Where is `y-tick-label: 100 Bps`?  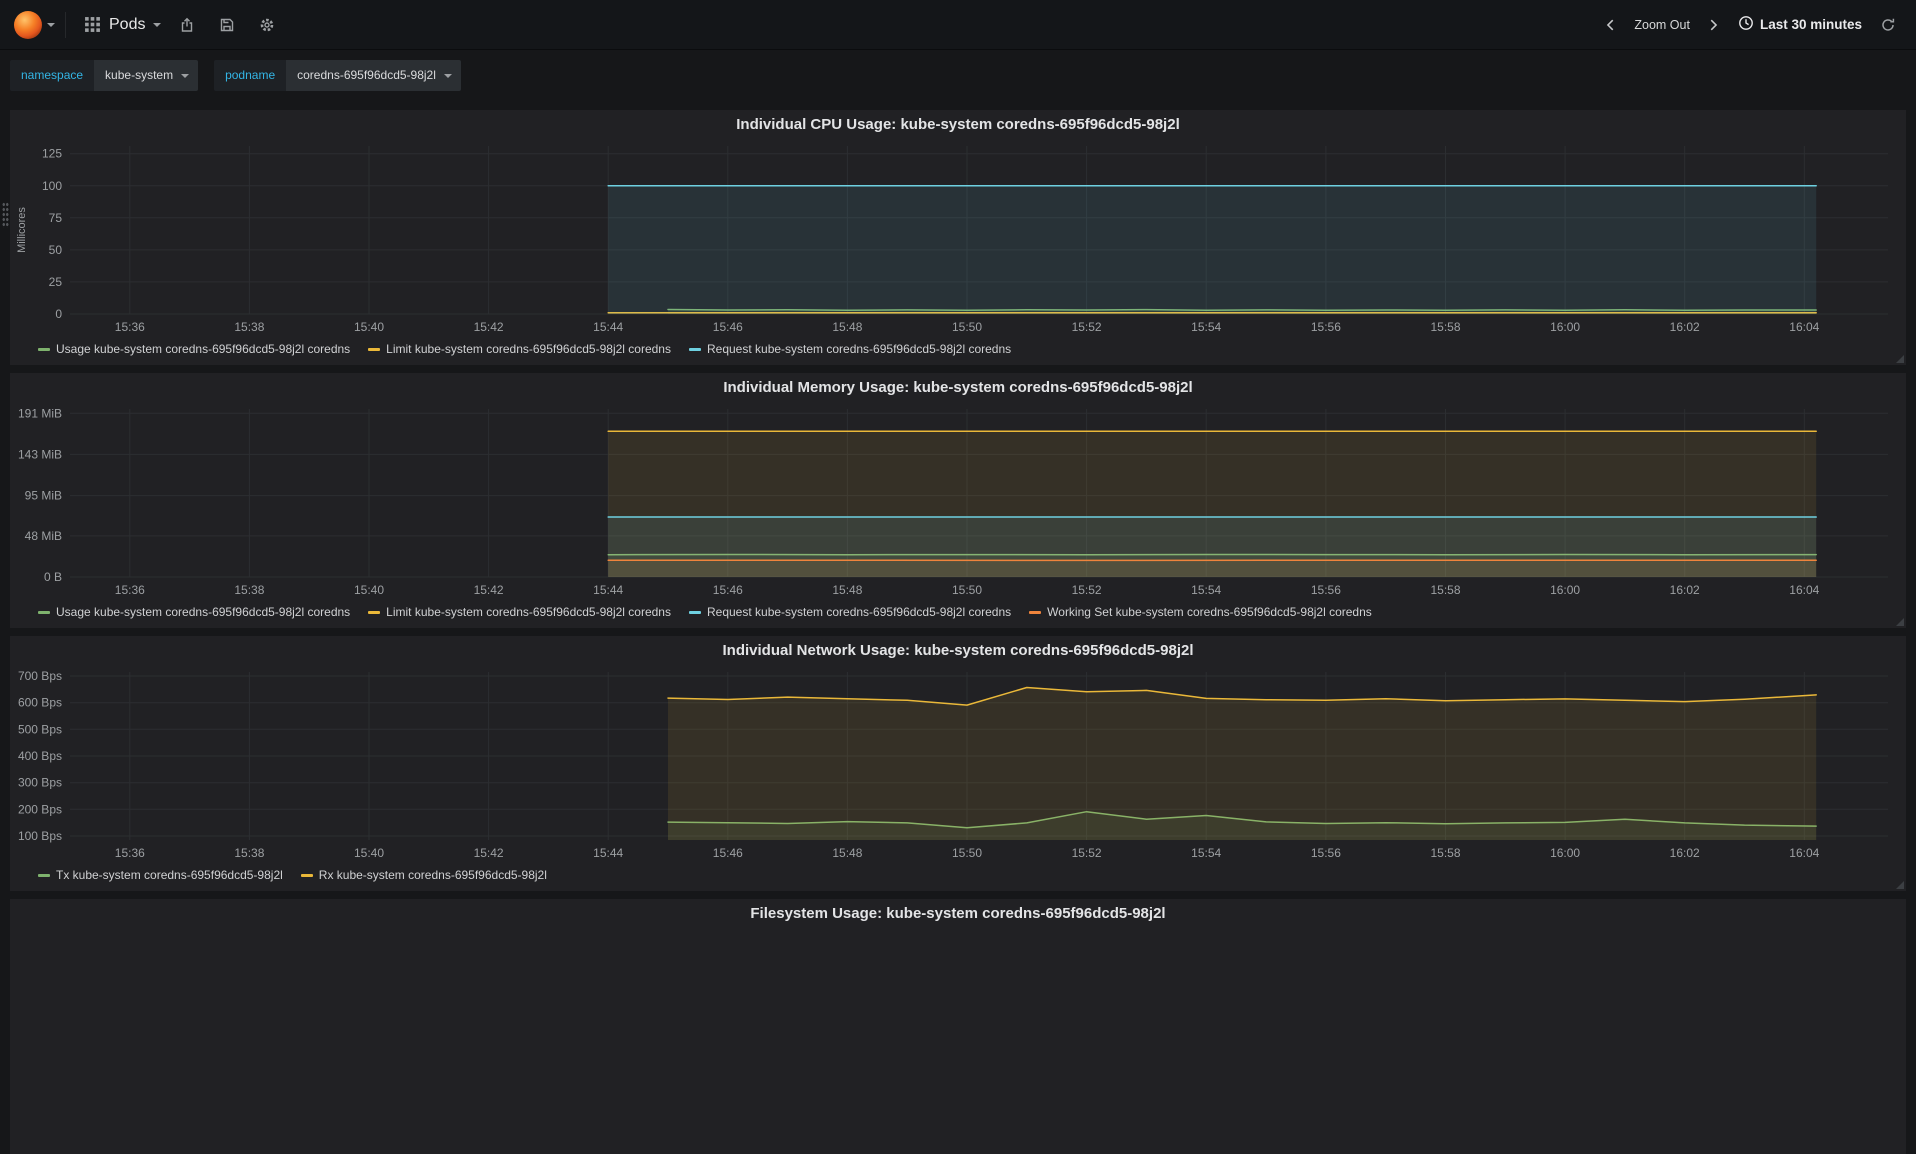 y-tick-label: 100 Bps is located at coordinates (40, 836).